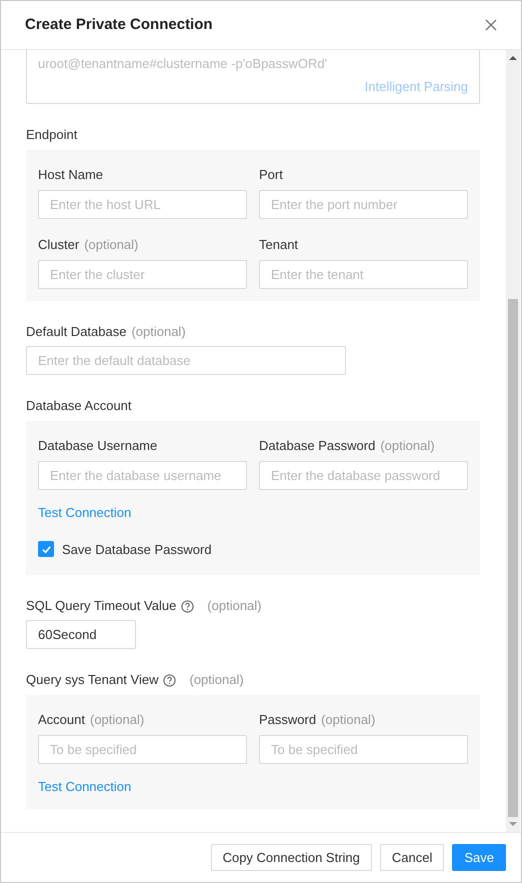 The height and width of the screenshot is (883, 522). What do you see at coordinates (513, 824) in the screenshot?
I see `scroll-down-icon` at bounding box center [513, 824].